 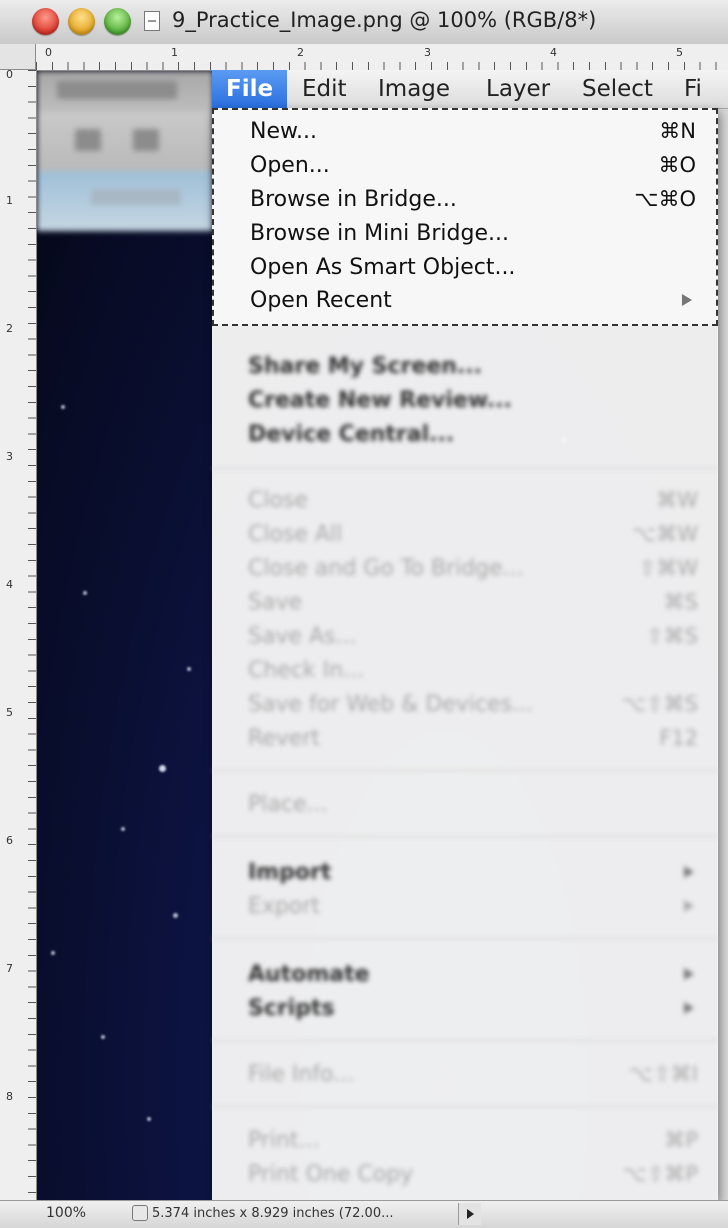 What do you see at coordinates (469, 1214) in the screenshot?
I see `status-menu-arrow-icon` at bounding box center [469, 1214].